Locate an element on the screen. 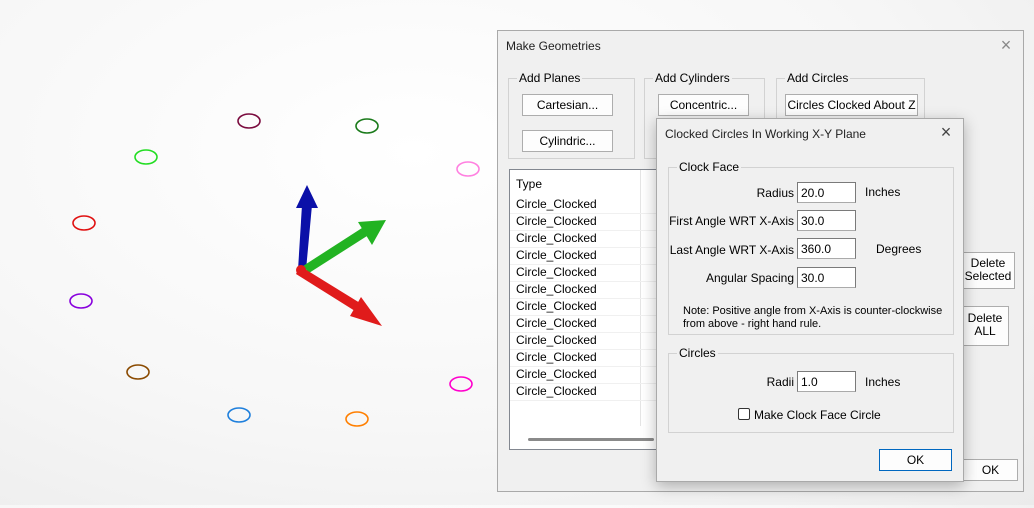 Image resolution: width=1034 pixels, height=508 pixels. make-geometries-ok-button: OK is located at coordinates (990, 470).